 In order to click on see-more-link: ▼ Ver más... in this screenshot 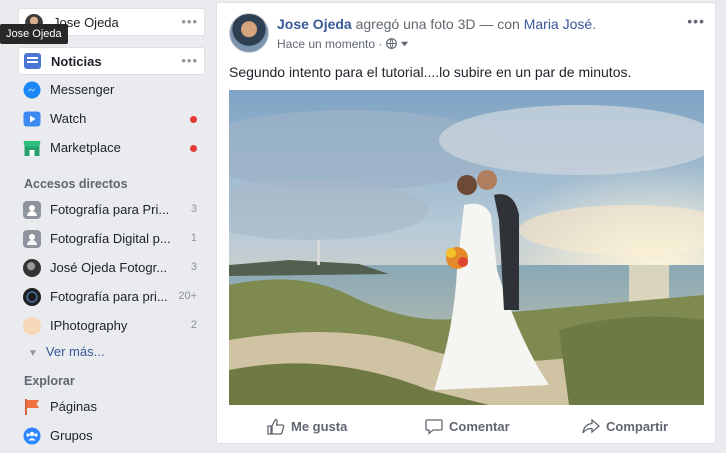, I will do `click(66, 351)`.